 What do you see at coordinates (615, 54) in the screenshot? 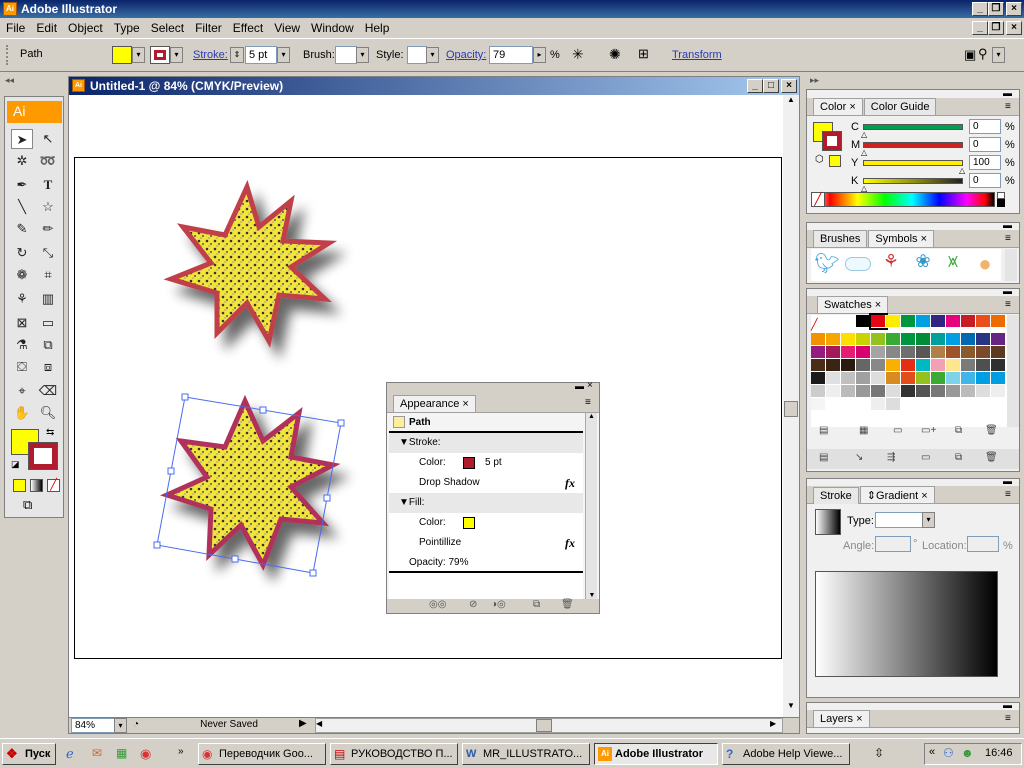
I see `gear-icon: ✺` at bounding box center [615, 54].